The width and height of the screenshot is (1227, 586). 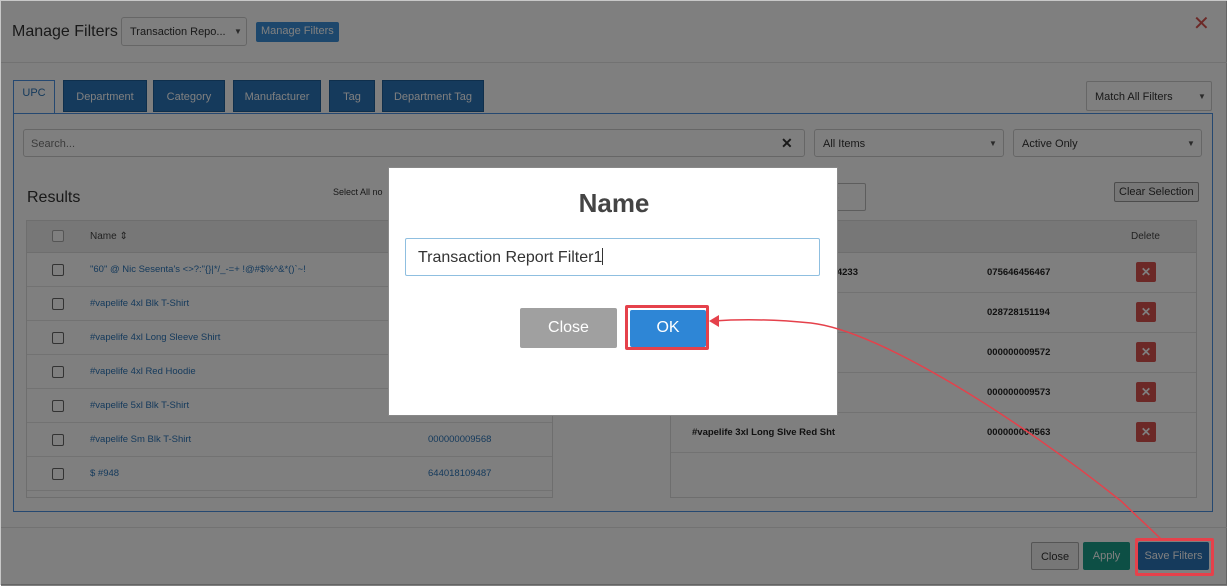 What do you see at coordinates (568, 328) in the screenshot?
I see `dialog-close-button: Close` at bounding box center [568, 328].